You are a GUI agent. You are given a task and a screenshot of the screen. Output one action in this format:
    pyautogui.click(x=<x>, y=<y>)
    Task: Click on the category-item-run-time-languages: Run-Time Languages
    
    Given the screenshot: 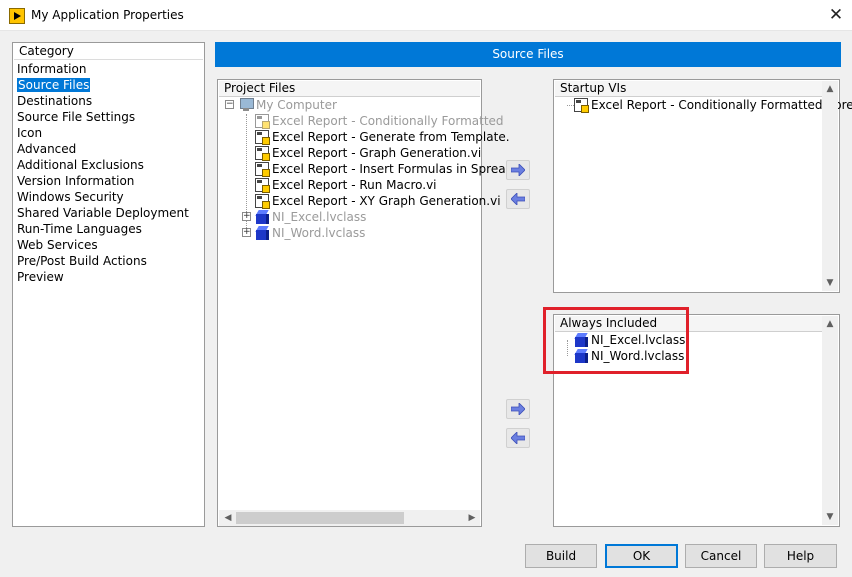 What is the action you would take?
    pyautogui.click(x=78, y=229)
    